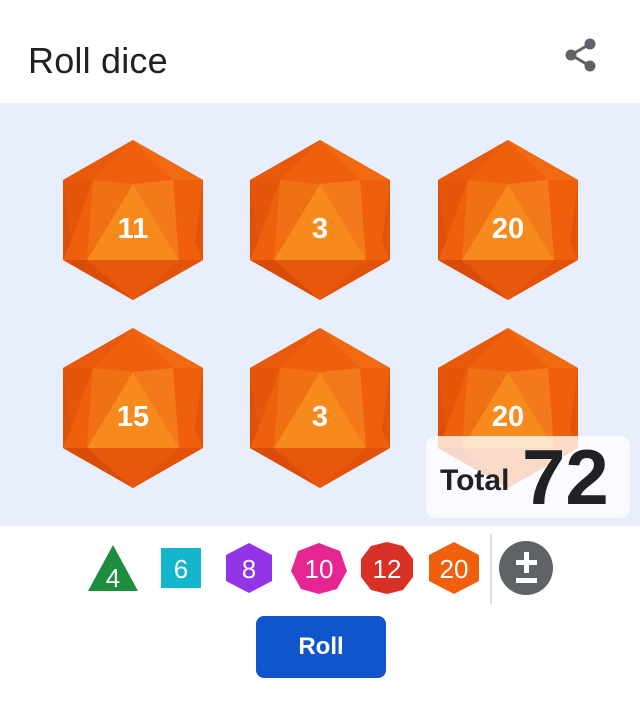 This screenshot has width=640, height=710. I want to click on die: 15, so click(133, 408).